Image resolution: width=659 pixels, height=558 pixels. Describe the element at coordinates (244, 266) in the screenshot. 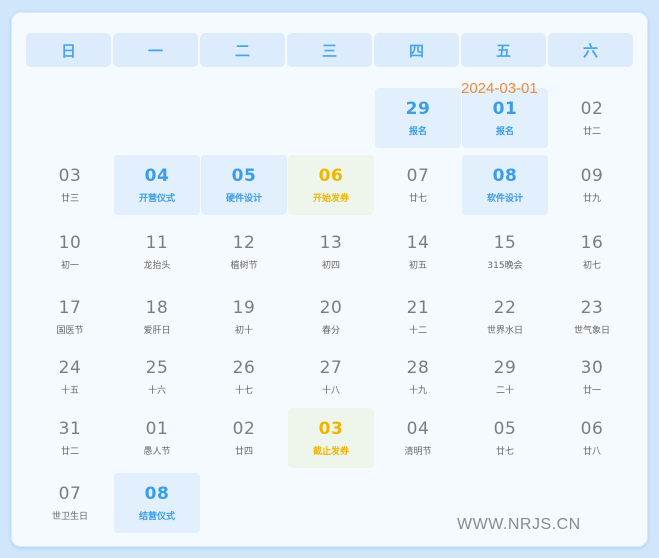

I see `day-label: 植树节` at that location.